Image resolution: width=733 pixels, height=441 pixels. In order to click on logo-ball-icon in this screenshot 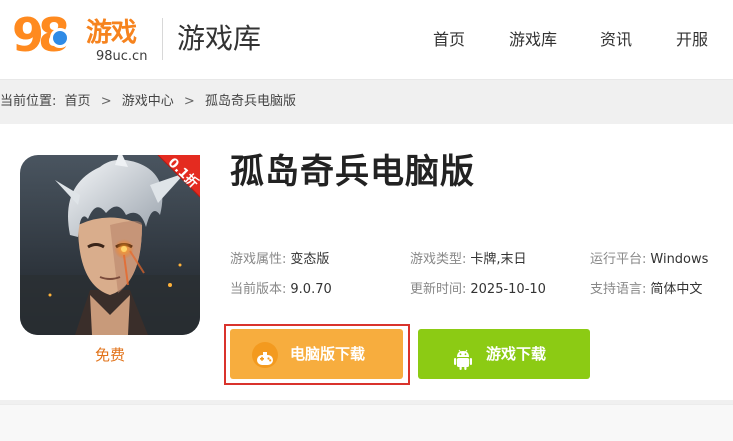, I will do `click(60, 38)`.